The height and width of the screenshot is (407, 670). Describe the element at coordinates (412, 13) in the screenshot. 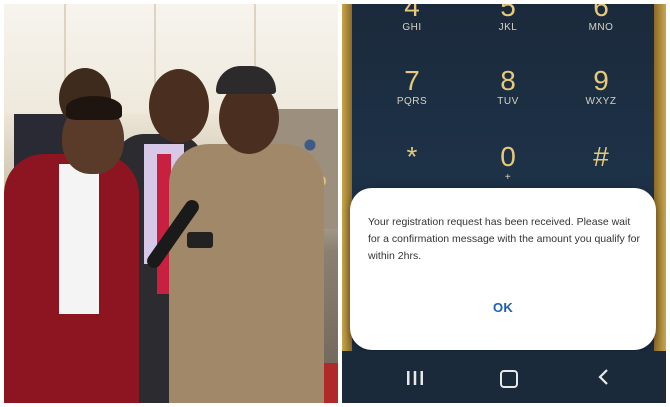

I see `key-digit: 4` at that location.